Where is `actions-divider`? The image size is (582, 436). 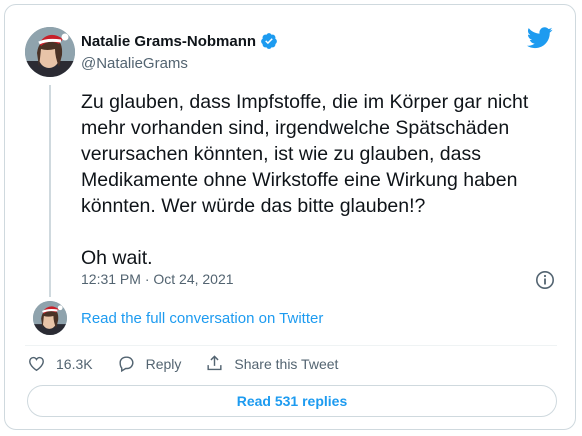
actions-divider is located at coordinates (291, 345).